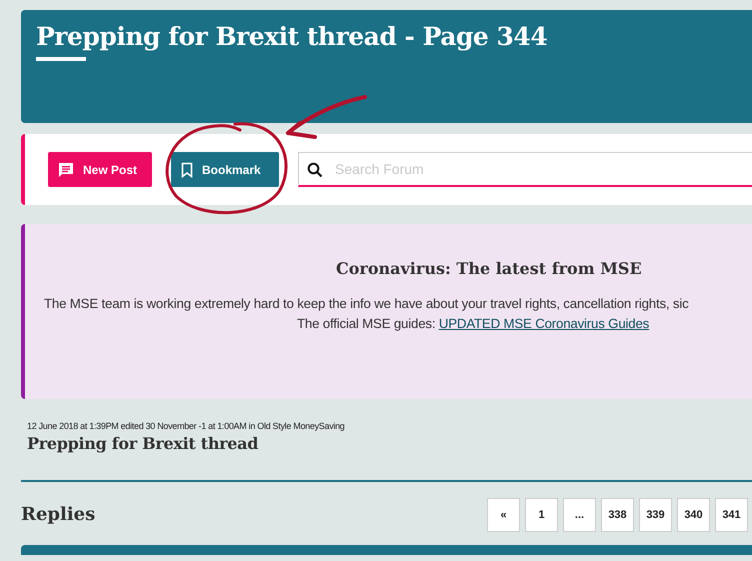 Image resolution: width=752 pixels, height=561 pixels. What do you see at coordinates (58, 514) in the screenshot?
I see `replies-heading: Replies` at bounding box center [58, 514].